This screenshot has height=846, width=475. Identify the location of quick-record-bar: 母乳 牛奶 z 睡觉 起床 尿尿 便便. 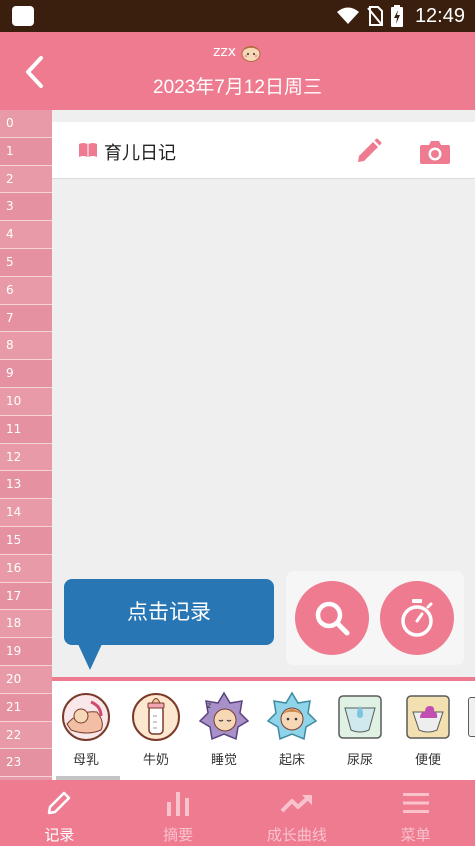
(263, 728).